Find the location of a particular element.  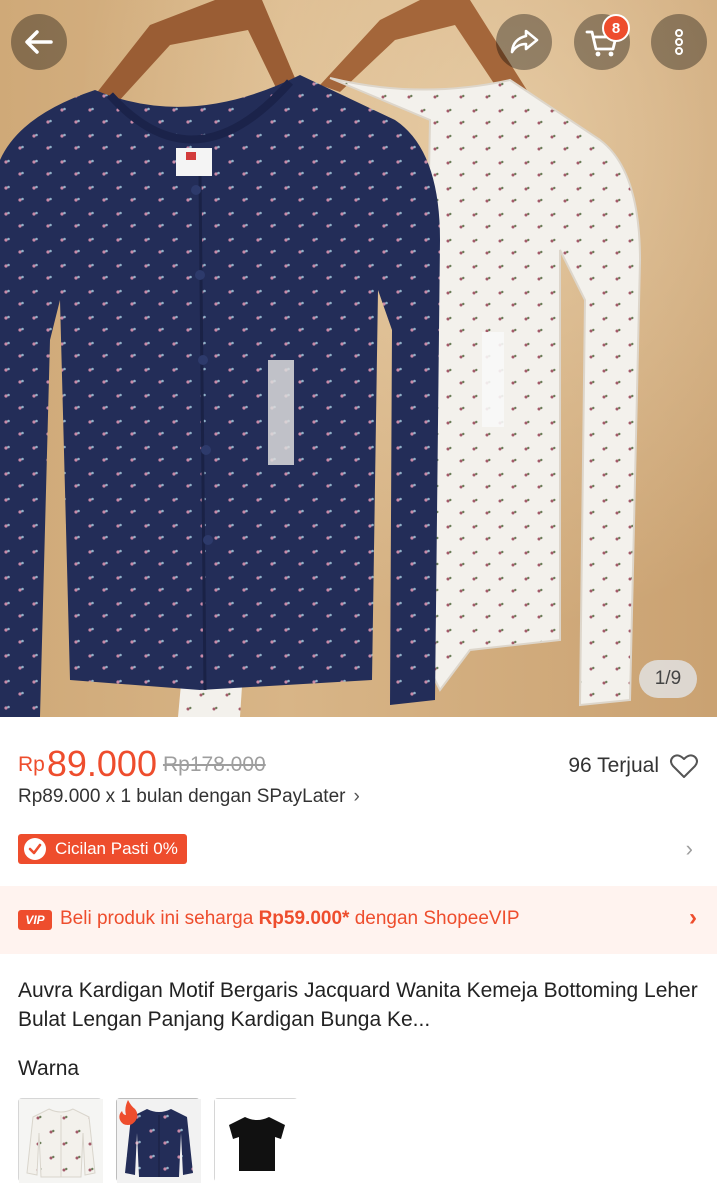

price-row: Rp 89.000 Rp178.000 96 Terjual is located at coordinates (358, 762).